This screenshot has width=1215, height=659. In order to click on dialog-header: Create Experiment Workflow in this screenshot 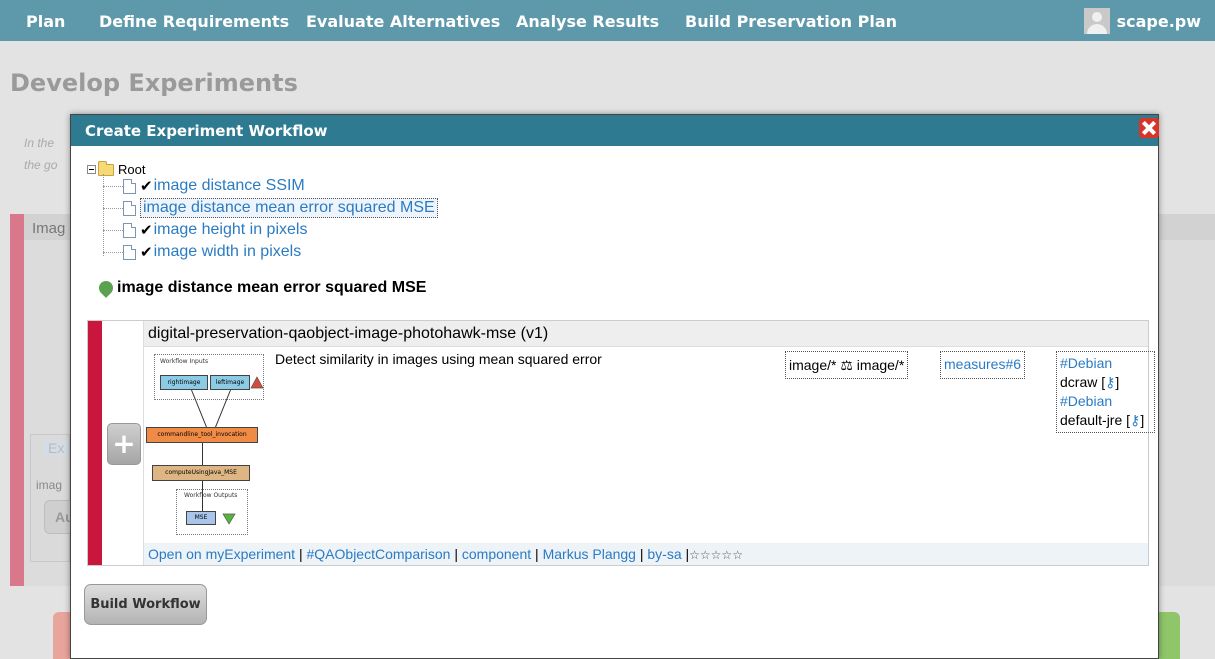, I will do `click(614, 130)`.